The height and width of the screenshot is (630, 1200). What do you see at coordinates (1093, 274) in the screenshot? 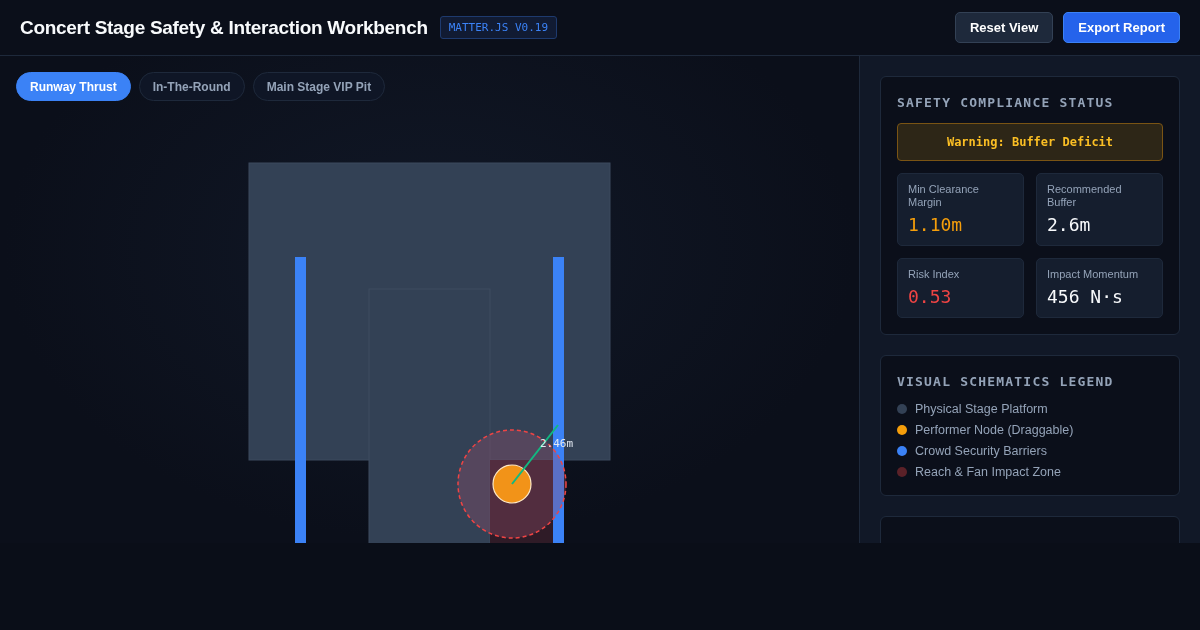
I see `metric-label: Impact Momentum` at bounding box center [1093, 274].